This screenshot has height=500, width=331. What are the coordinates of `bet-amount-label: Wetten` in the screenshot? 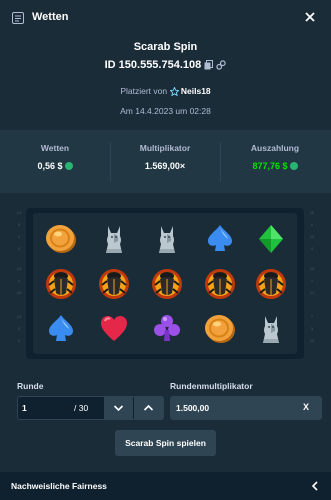 It's located at (55, 148).